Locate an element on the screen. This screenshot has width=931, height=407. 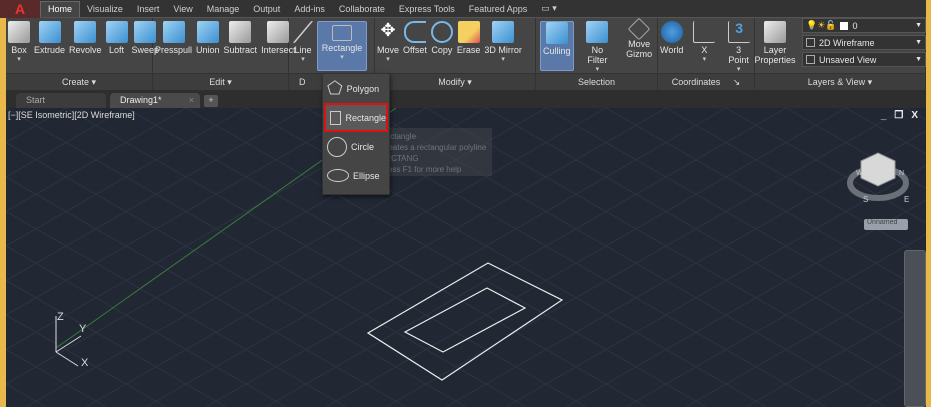
menu-item-circle: Circle is located at coordinates (356, 146).